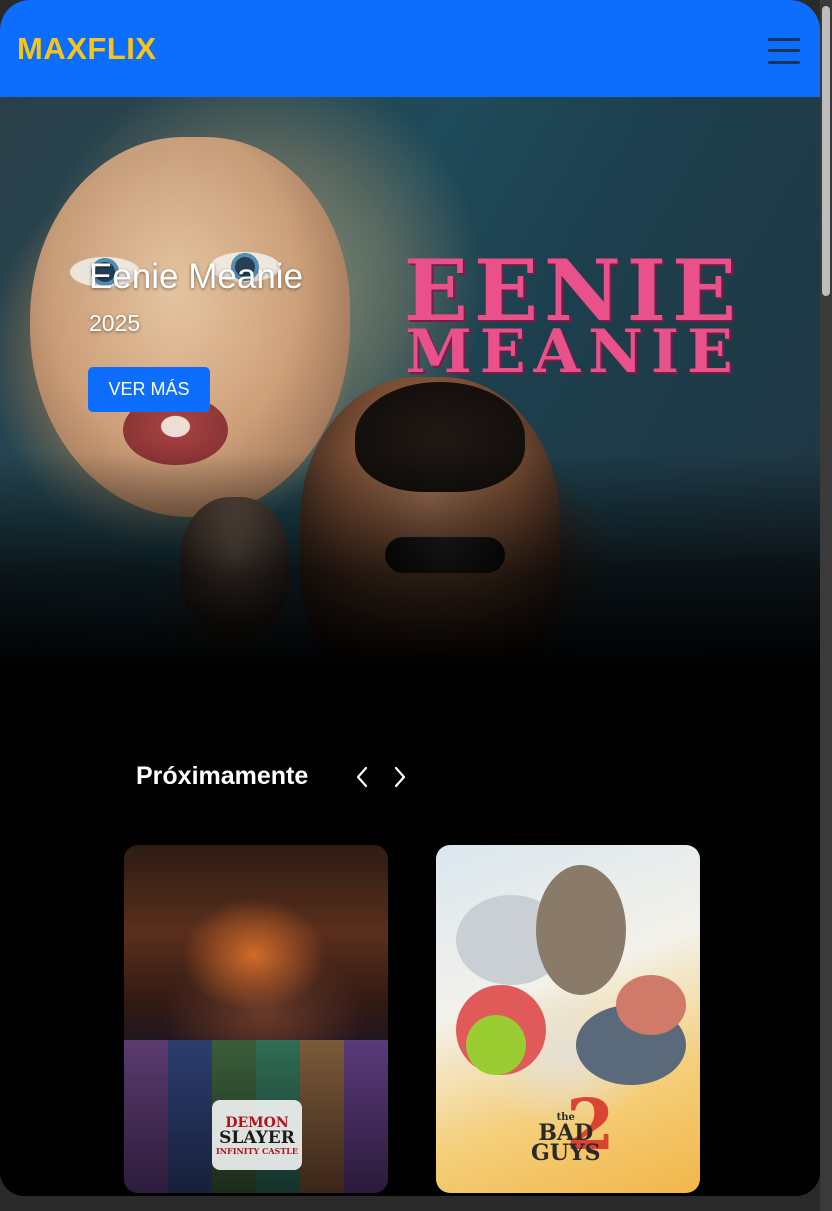 The image size is (832, 1211). What do you see at coordinates (826, 151) in the screenshot?
I see `scrollbar-thumb` at bounding box center [826, 151].